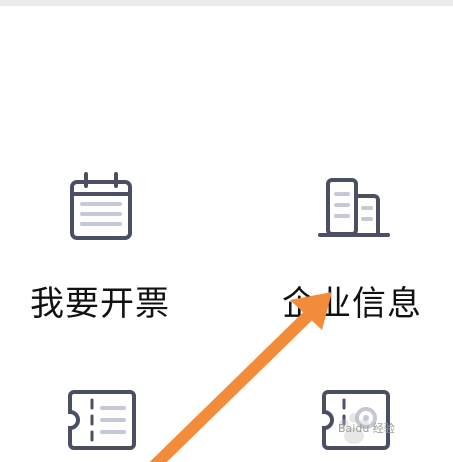 This screenshot has width=453, height=462. What do you see at coordinates (102, 420) in the screenshot?
I see `ticket-list-icon` at bounding box center [102, 420].